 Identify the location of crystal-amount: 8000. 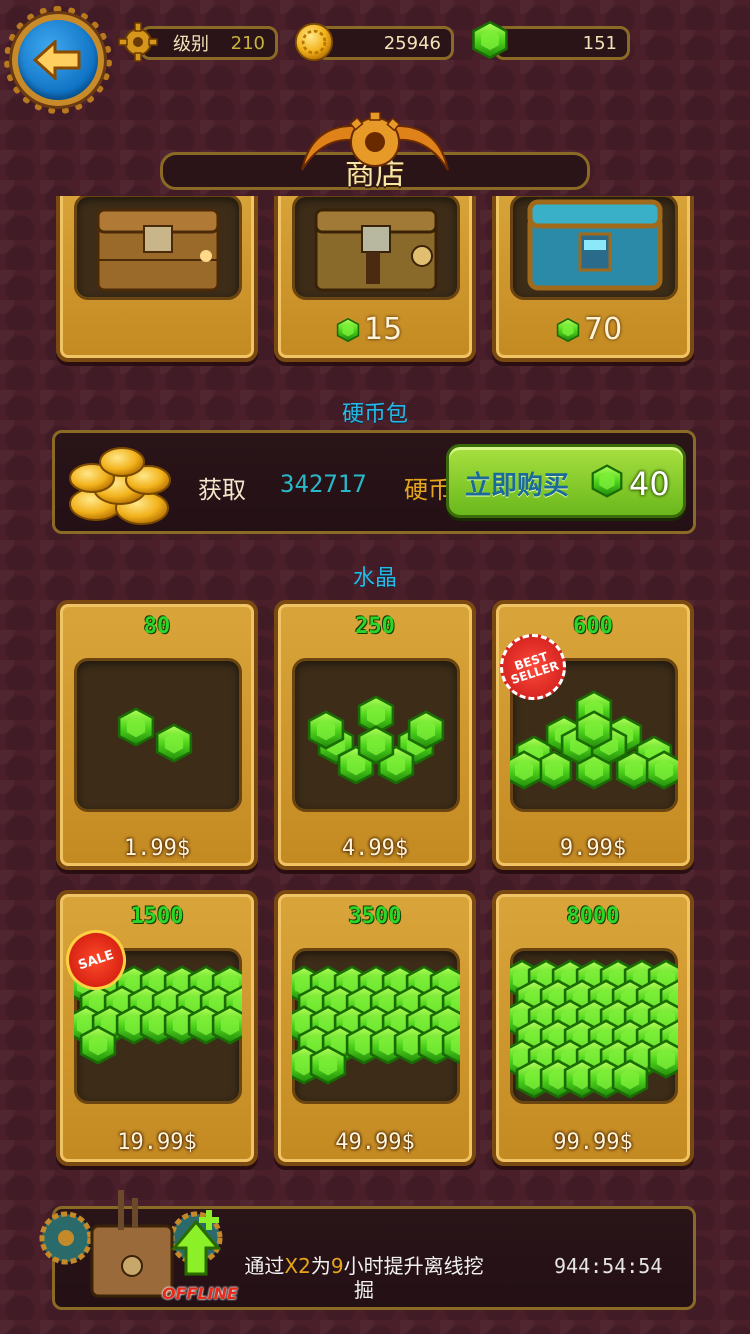
(593, 916).